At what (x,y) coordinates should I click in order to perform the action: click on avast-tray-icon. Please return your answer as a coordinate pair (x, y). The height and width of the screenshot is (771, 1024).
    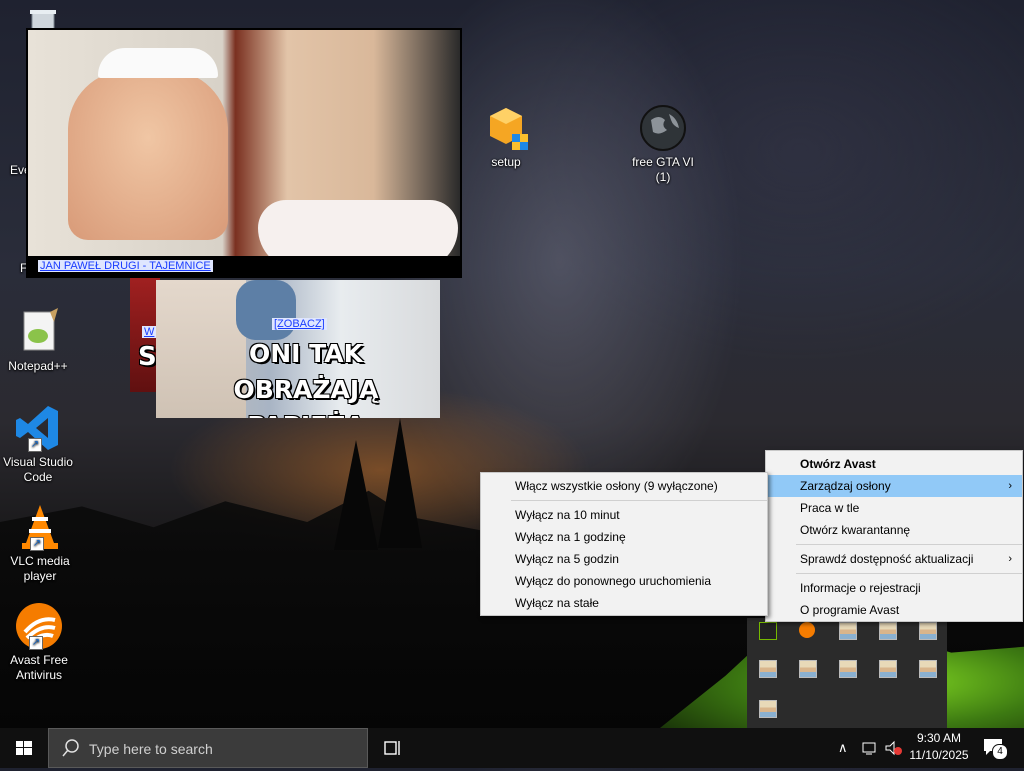
    Looking at the image, I should click on (807, 630).